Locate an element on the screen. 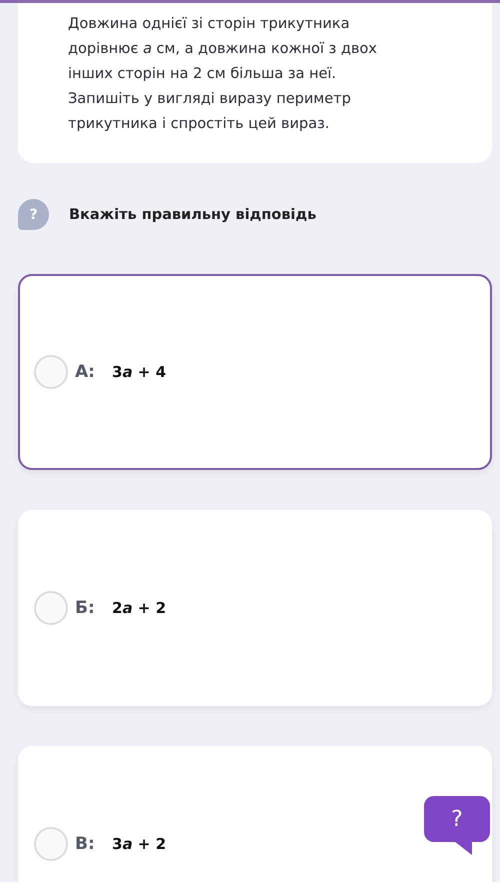 The height and width of the screenshot is (895, 500). option-answer: 3a + 4 is located at coordinates (139, 372).